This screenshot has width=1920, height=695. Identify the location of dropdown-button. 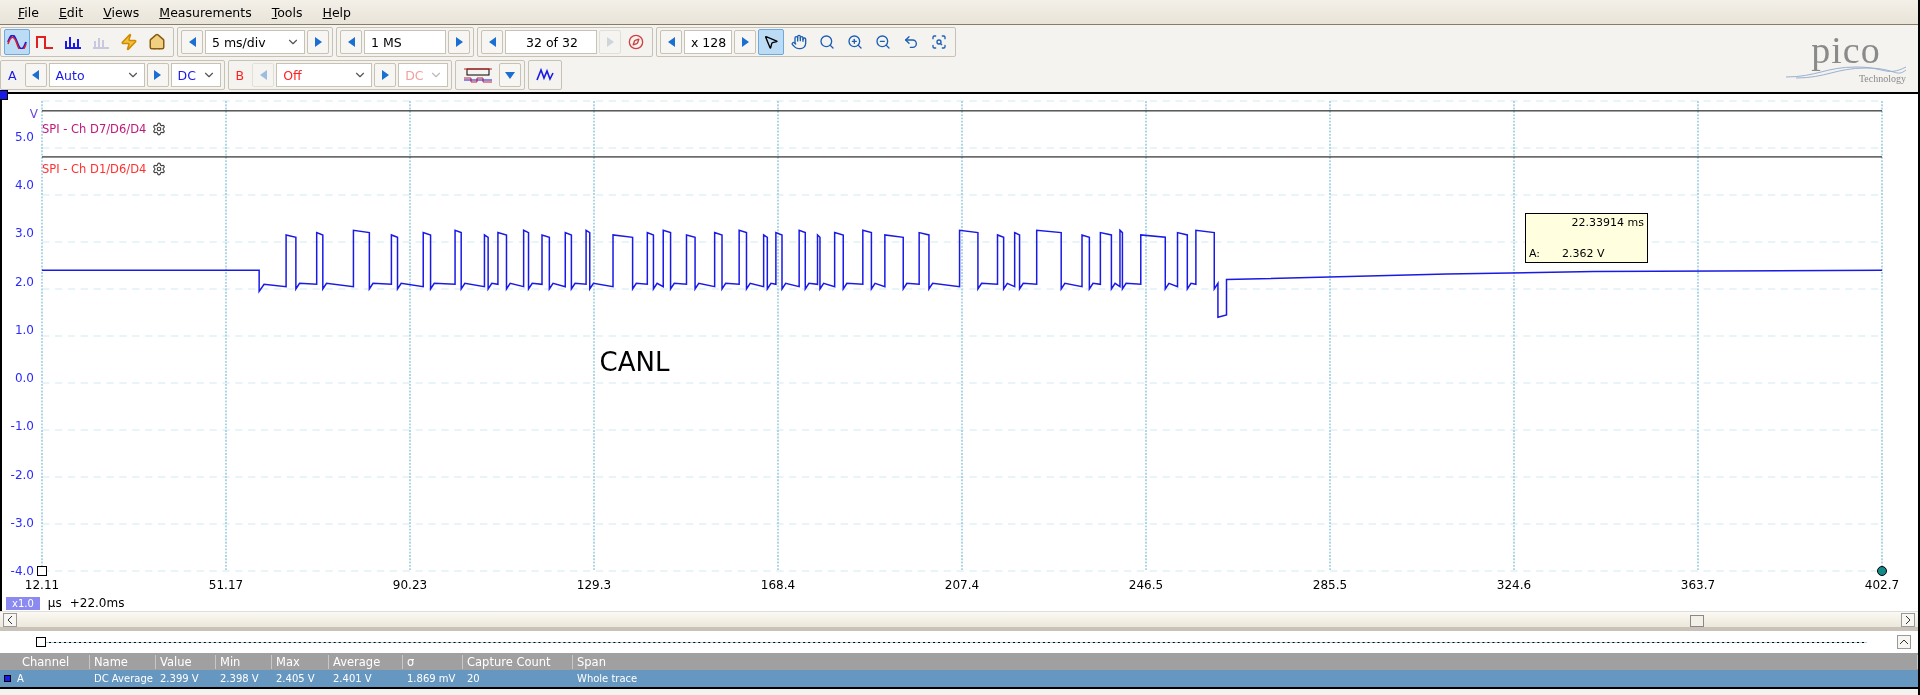
(510, 75).